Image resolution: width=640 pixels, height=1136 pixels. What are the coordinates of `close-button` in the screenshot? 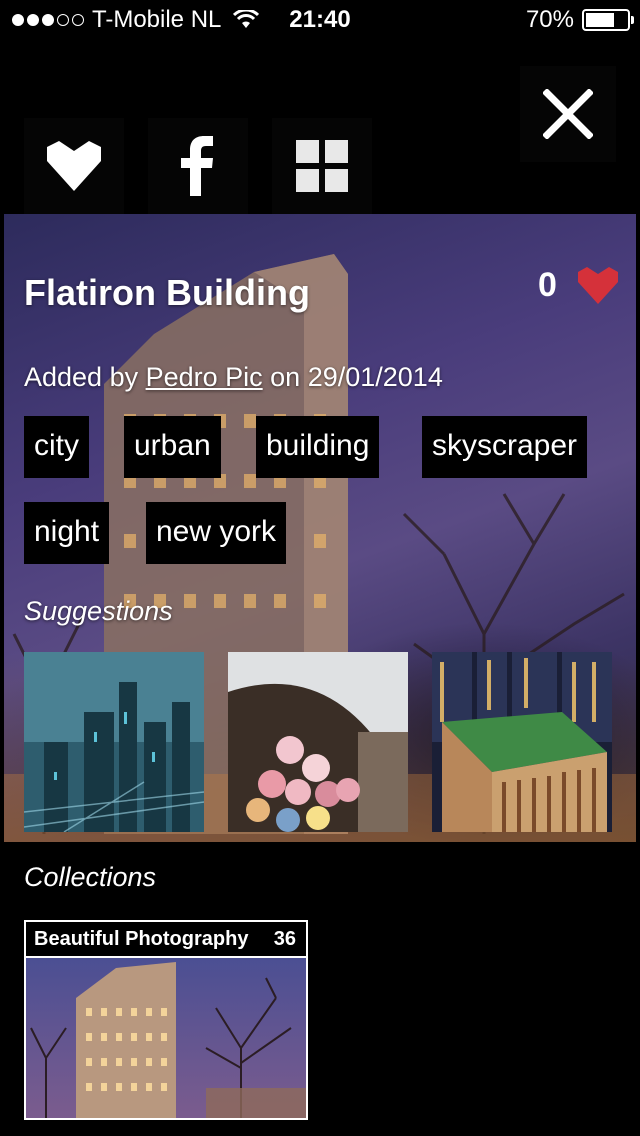 It's located at (568, 114).